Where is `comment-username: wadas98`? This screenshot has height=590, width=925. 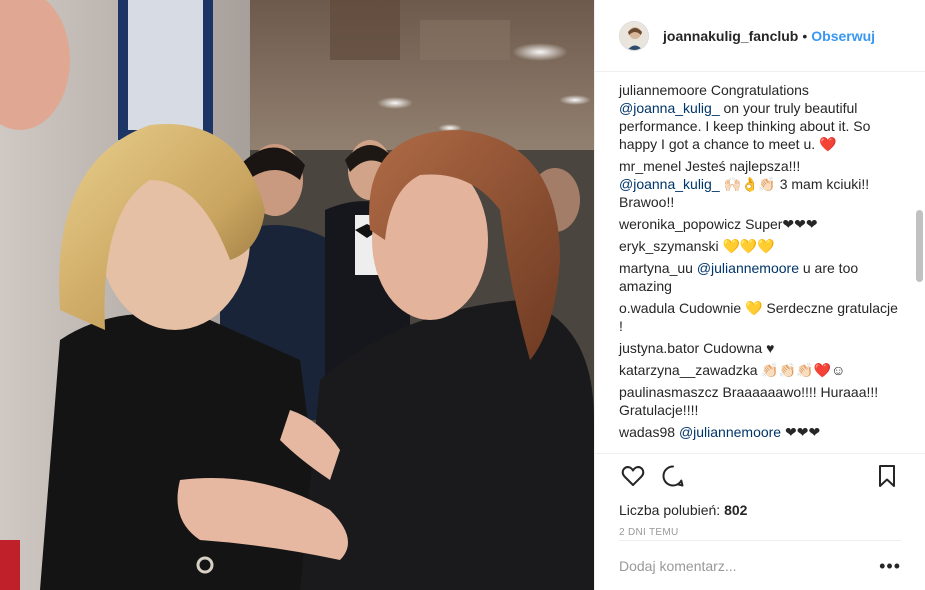 comment-username: wadas98 is located at coordinates (647, 432).